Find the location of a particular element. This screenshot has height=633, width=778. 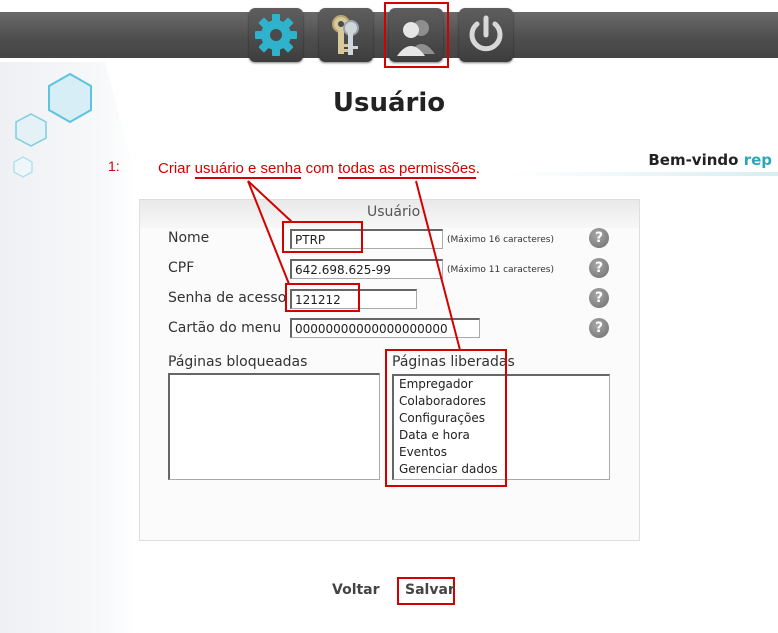

annotation-arrows is located at coordinates (354, 265).